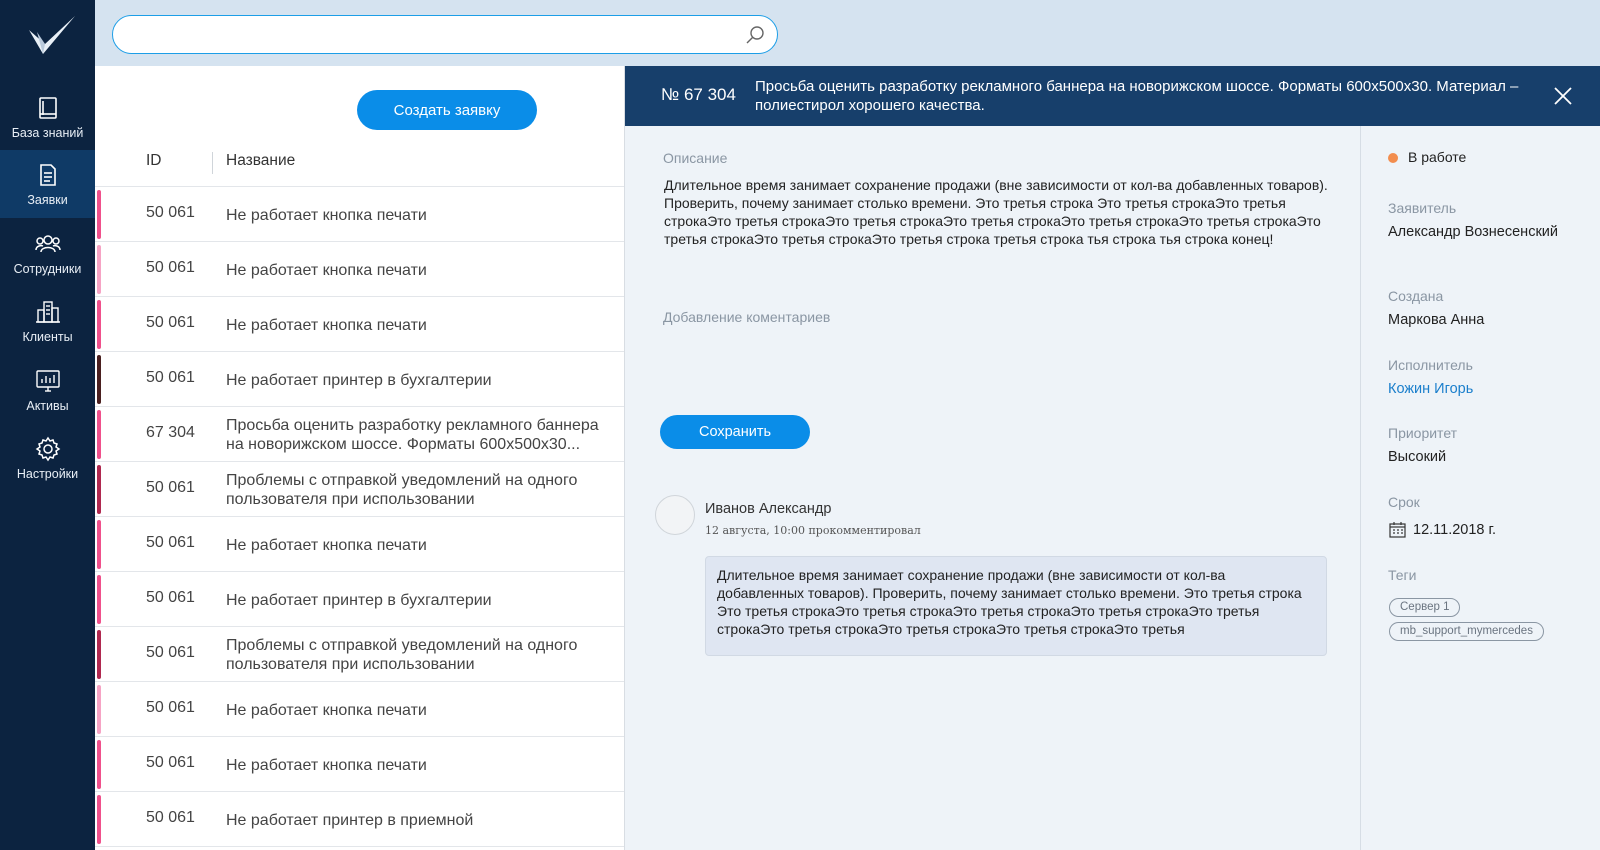 The width and height of the screenshot is (1600, 850). What do you see at coordinates (695, 158) in the screenshot?
I see `description-label: Описание` at bounding box center [695, 158].